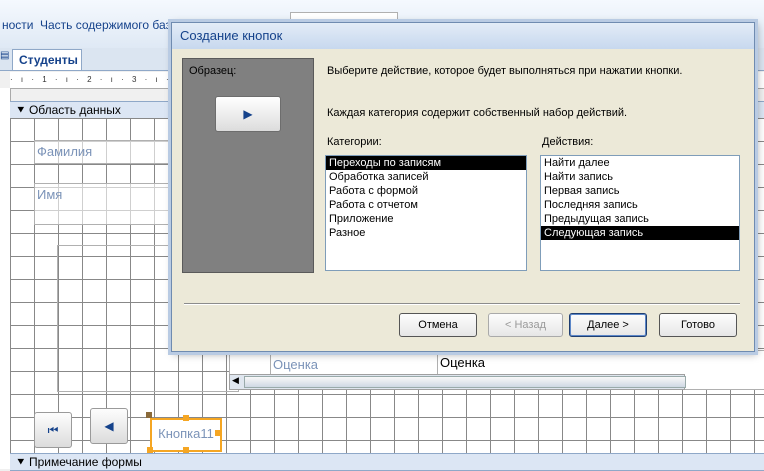 This screenshot has height=471, width=764. What do you see at coordinates (640, 177) in the screenshot?
I see `list-item: Найти запись` at bounding box center [640, 177].